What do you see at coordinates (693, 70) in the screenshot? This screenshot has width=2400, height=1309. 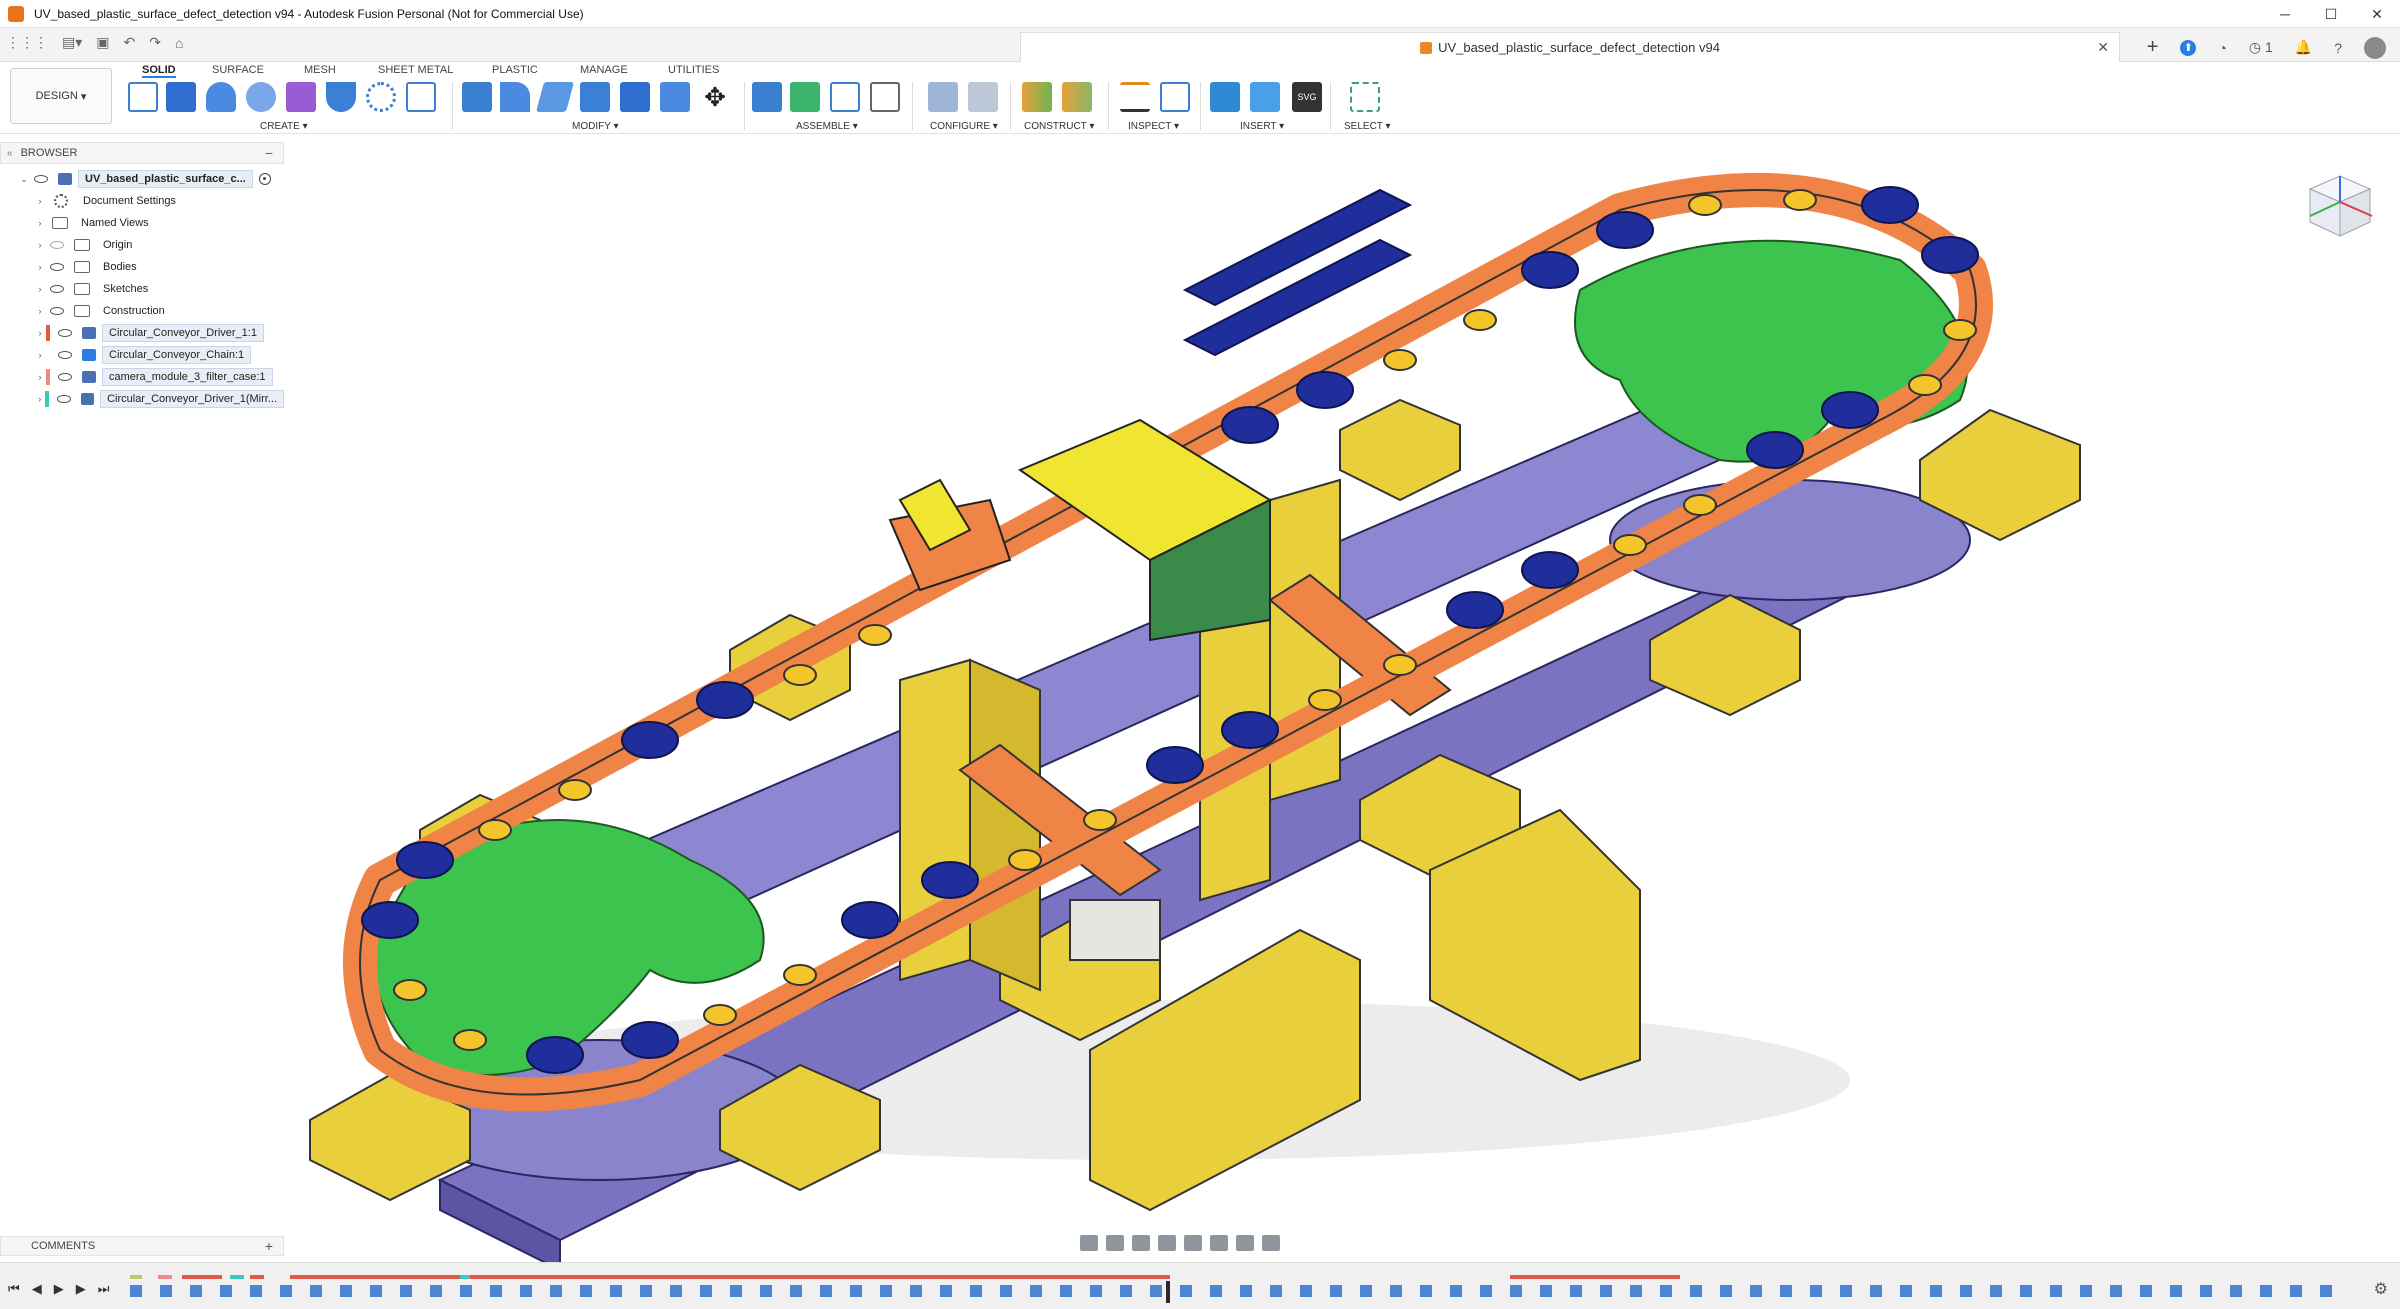 I see `tab-utilities: UTILITIES` at bounding box center [693, 70].